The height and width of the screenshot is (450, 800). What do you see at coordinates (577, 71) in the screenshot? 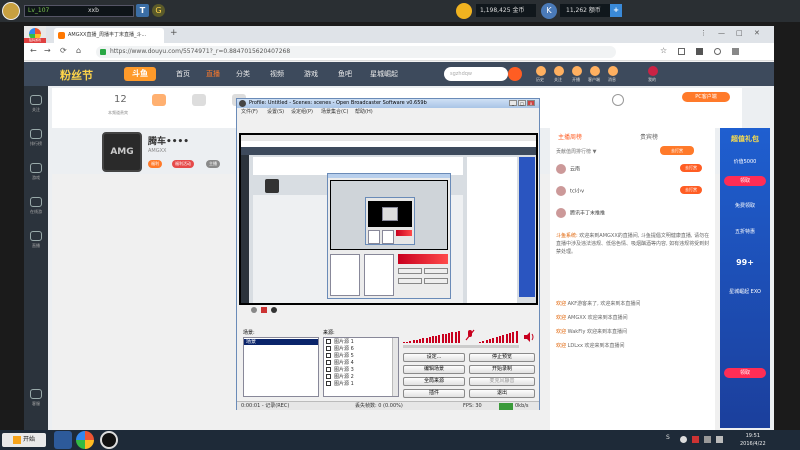
I see `broadcast-icon` at bounding box center [577, 71].